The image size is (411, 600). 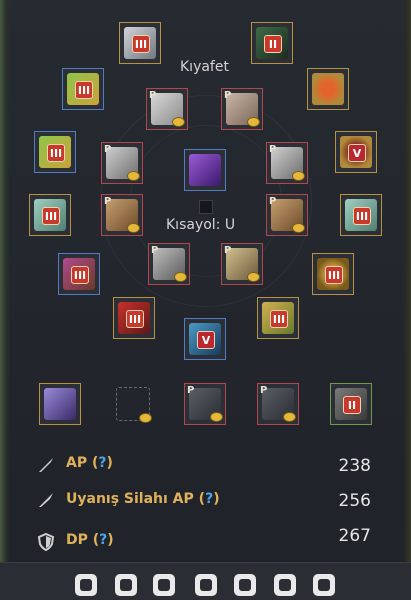 What do you see at coordinates (5, 300) in the screenshot?
I see `left-edge-decoration` at bounding box center [5, 300].